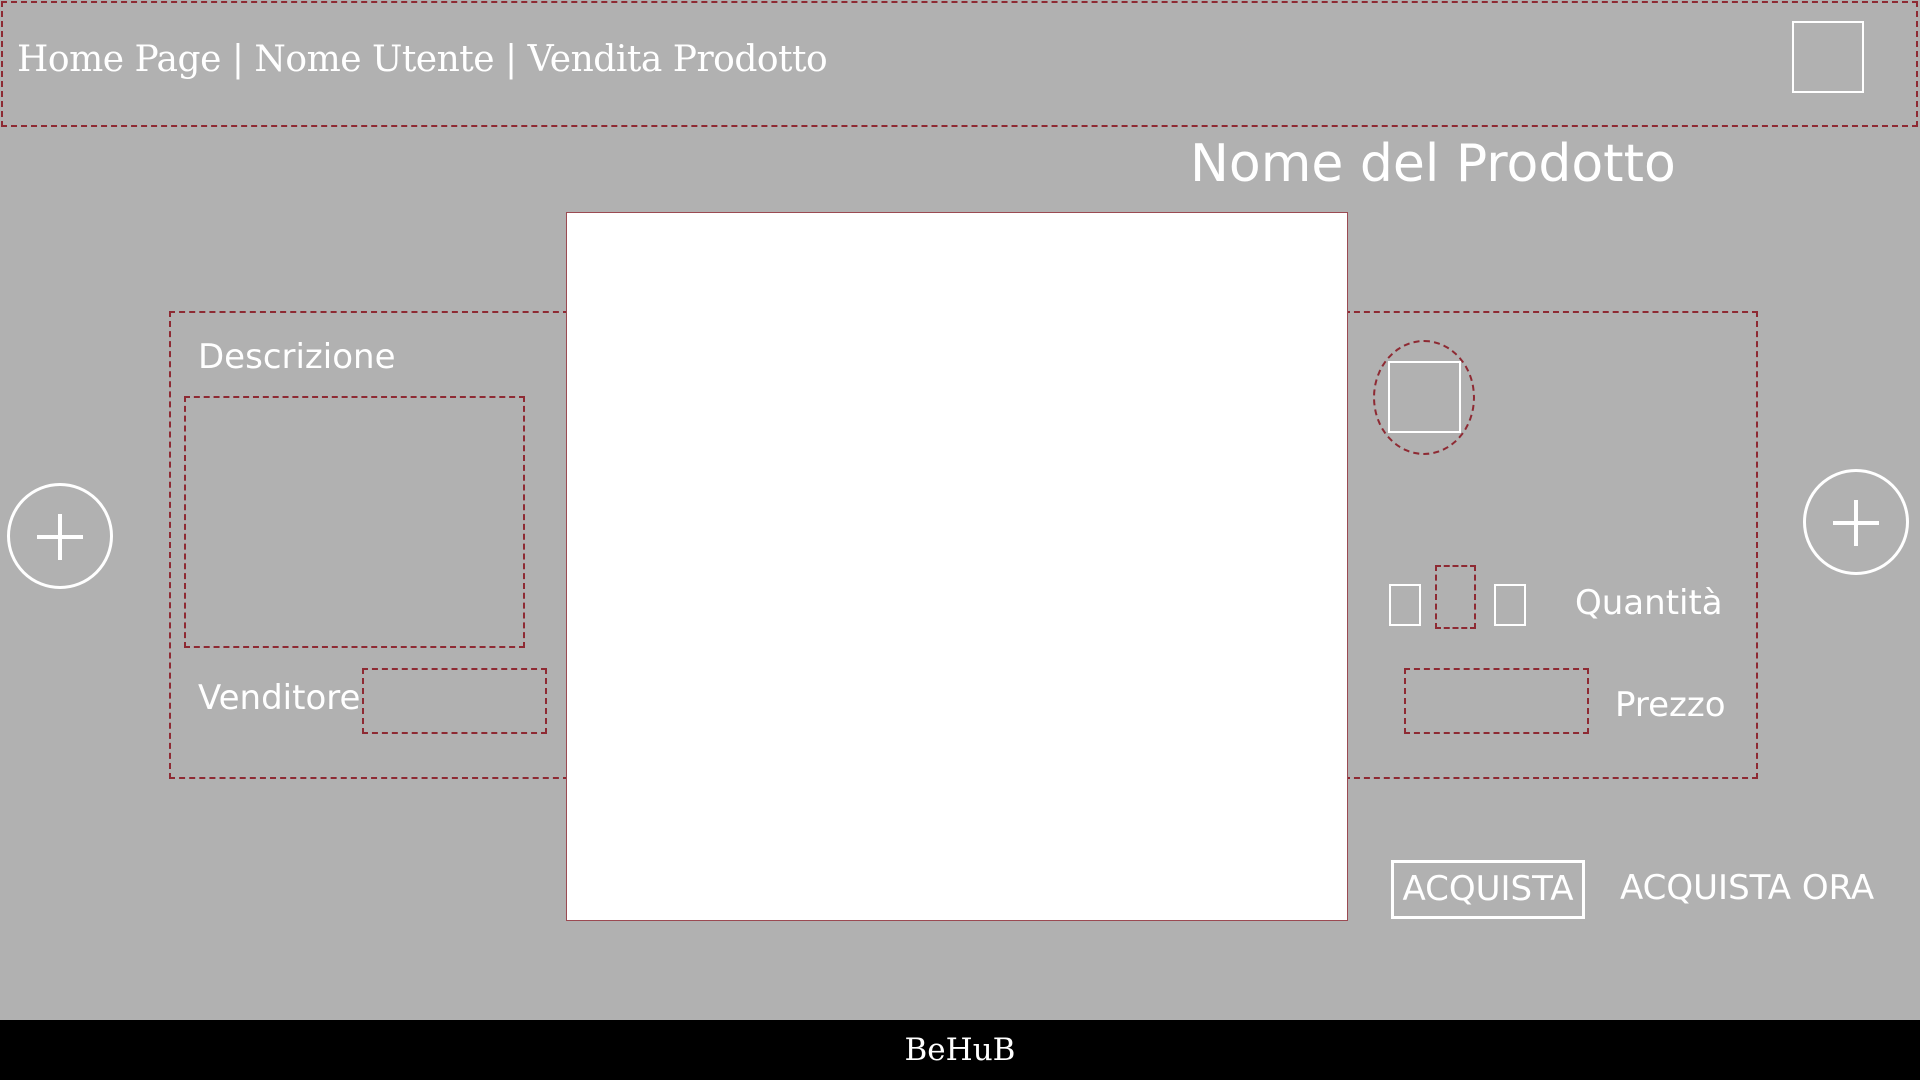 The height and width of the screenshot is (1080, 1920). What do you see at coordinates (374, 59) in the screenshot?
I see `breadcrumb-user-link: Nome Utente` at bounding box center [374, 59].